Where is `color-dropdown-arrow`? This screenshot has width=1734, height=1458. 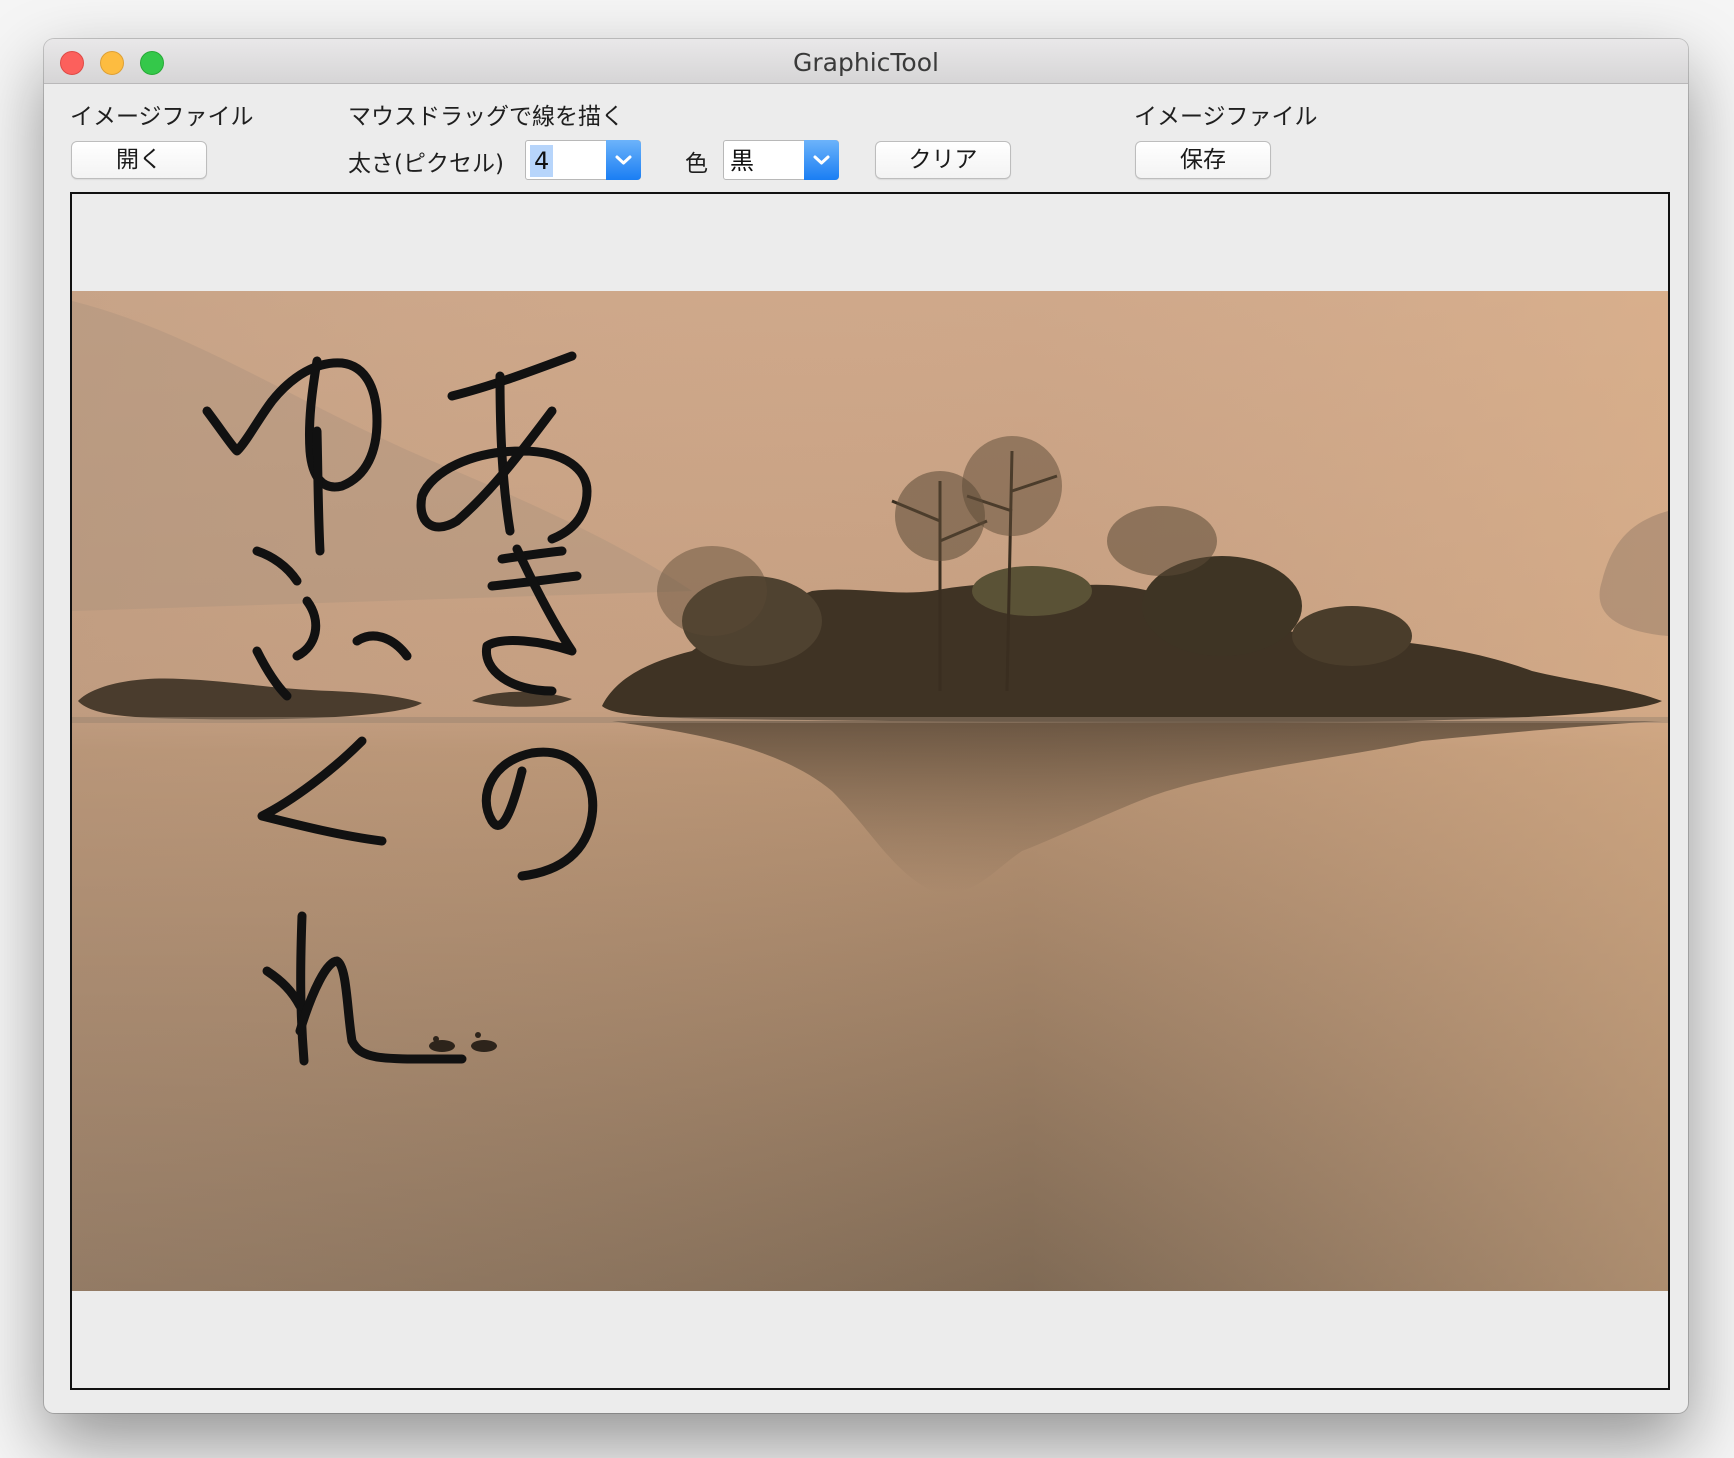
color-dropdown-arrow is located at coordinates (821, 160).